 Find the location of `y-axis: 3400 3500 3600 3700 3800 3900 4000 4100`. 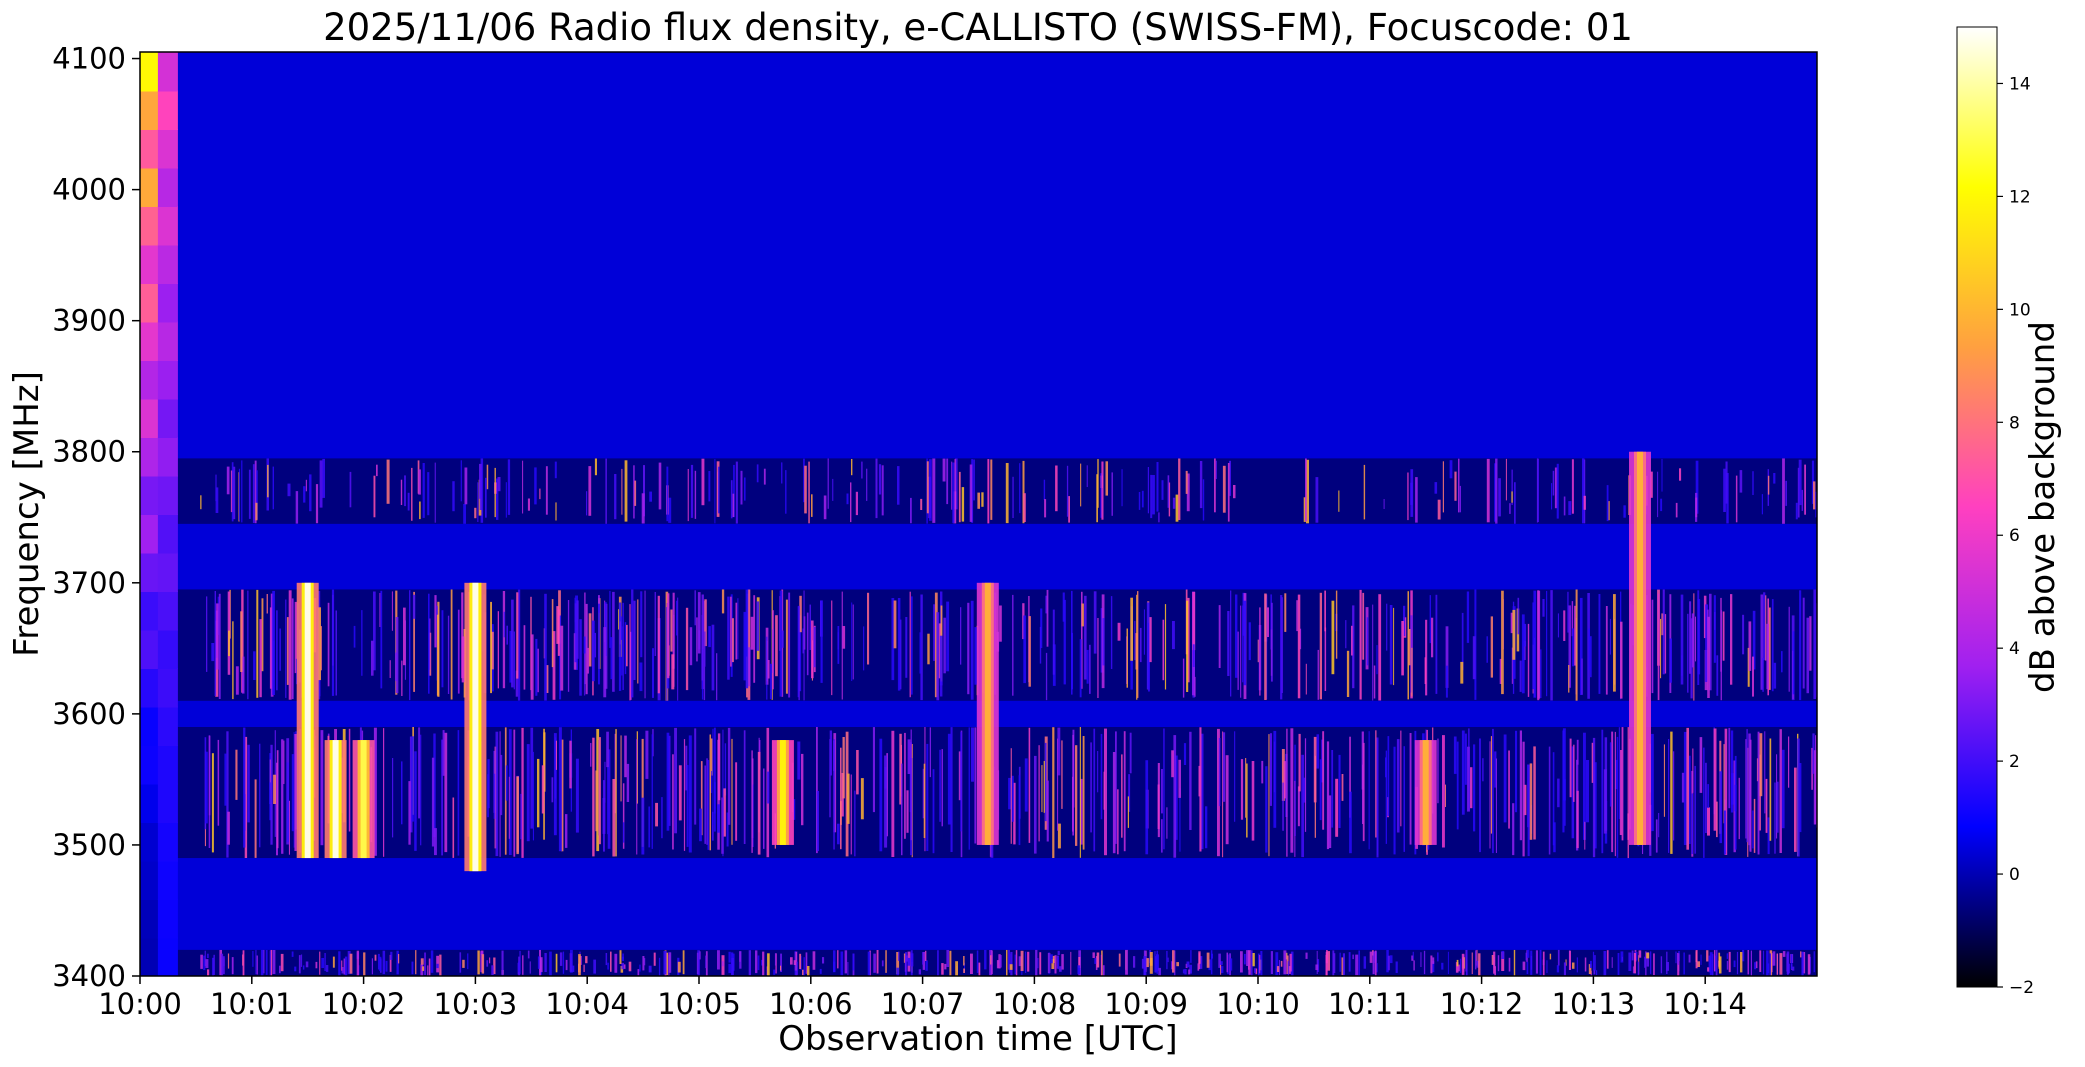

y-axis: 3400 3500 3600 3700 3800 3900 4000 4100 is located at coordinates (96, 517).